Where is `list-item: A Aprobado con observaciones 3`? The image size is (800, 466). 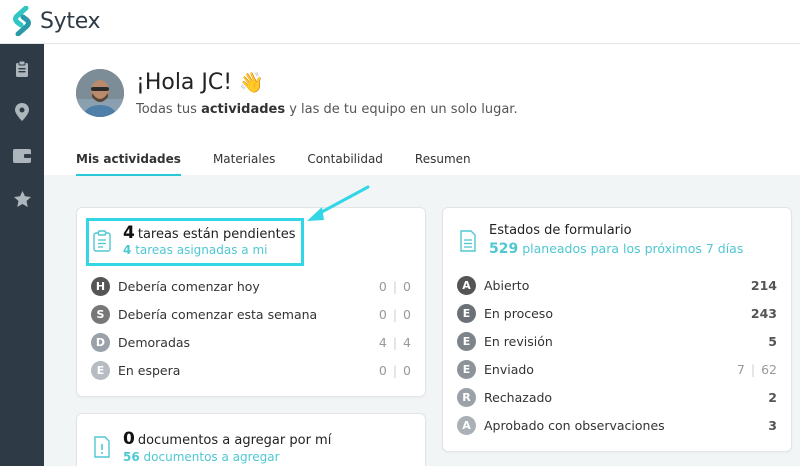
list-item: A Aprobado con observaciones 3 is located at coordinates (617, 425).